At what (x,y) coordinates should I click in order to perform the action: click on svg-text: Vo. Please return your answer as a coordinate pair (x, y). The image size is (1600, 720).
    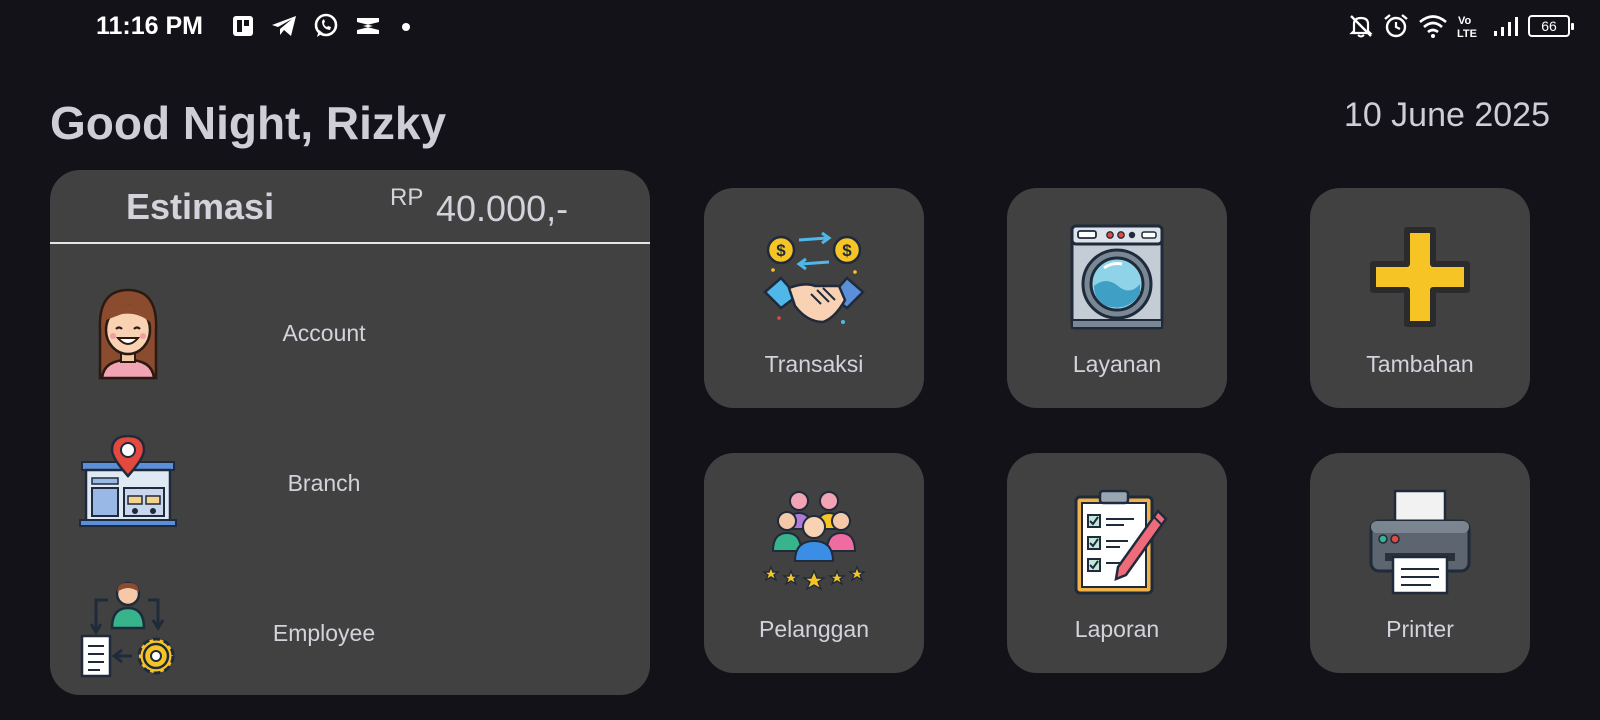
    Looking at the image, I should click on (1465, 21).